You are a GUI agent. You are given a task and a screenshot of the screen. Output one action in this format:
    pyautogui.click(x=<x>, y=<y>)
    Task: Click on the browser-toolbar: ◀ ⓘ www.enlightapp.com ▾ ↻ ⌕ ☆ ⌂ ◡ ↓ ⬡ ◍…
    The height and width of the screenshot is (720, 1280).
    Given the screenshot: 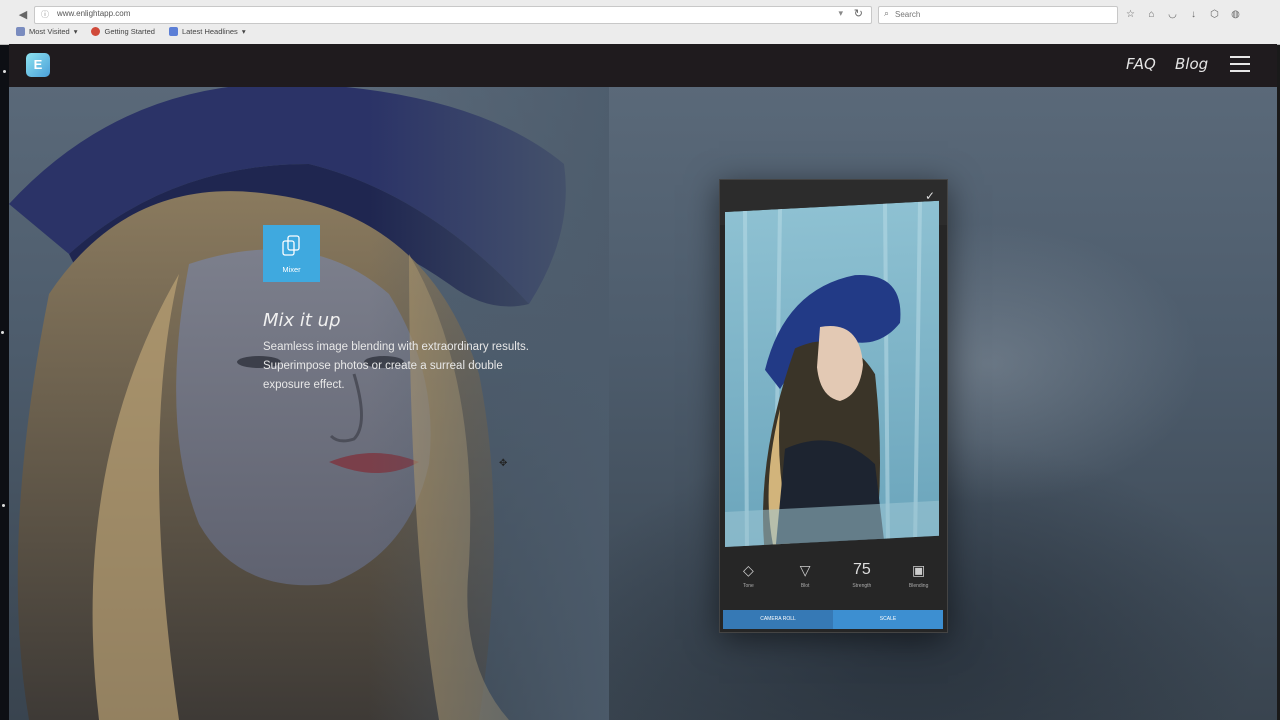 What is the action you would take?
    pyautogui.click(x=640, y=22)
    